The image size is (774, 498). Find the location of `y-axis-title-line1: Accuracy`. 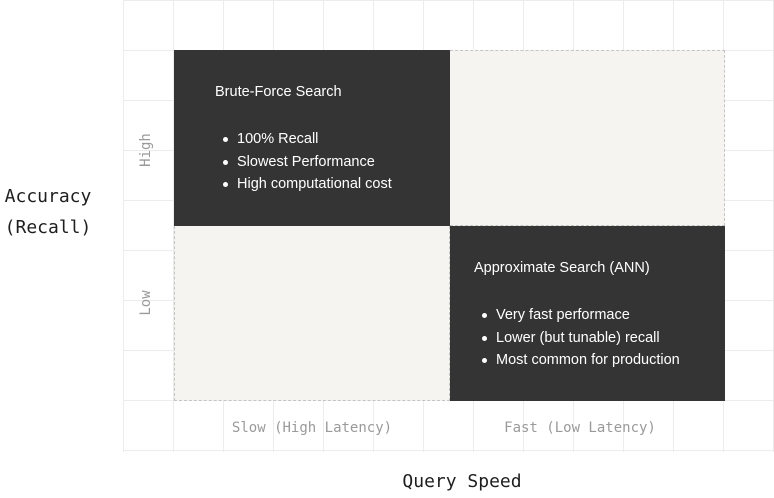

y-axis-title-line1: Accuracy is located at coordinates (48, 196).